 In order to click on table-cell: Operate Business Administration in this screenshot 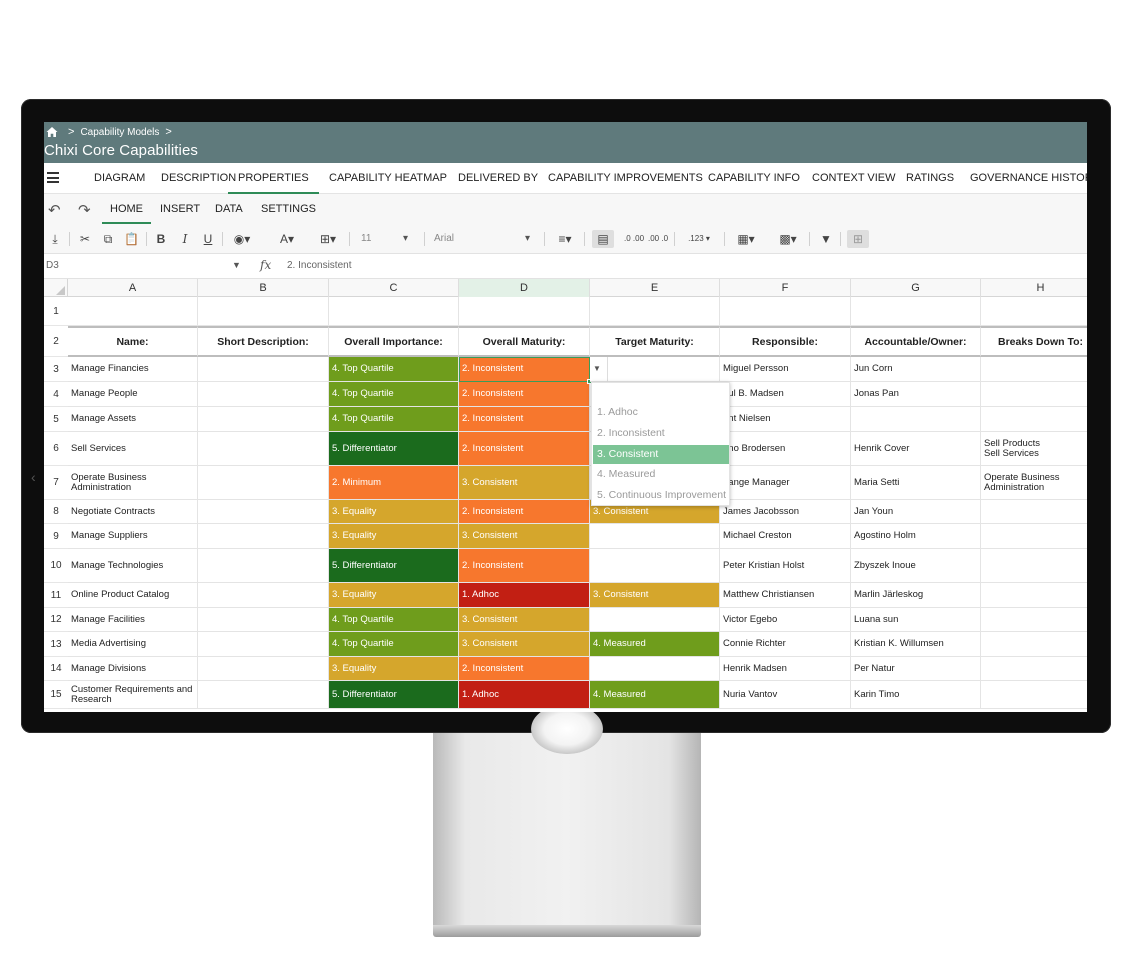, I will do `click(1034, 483)`.